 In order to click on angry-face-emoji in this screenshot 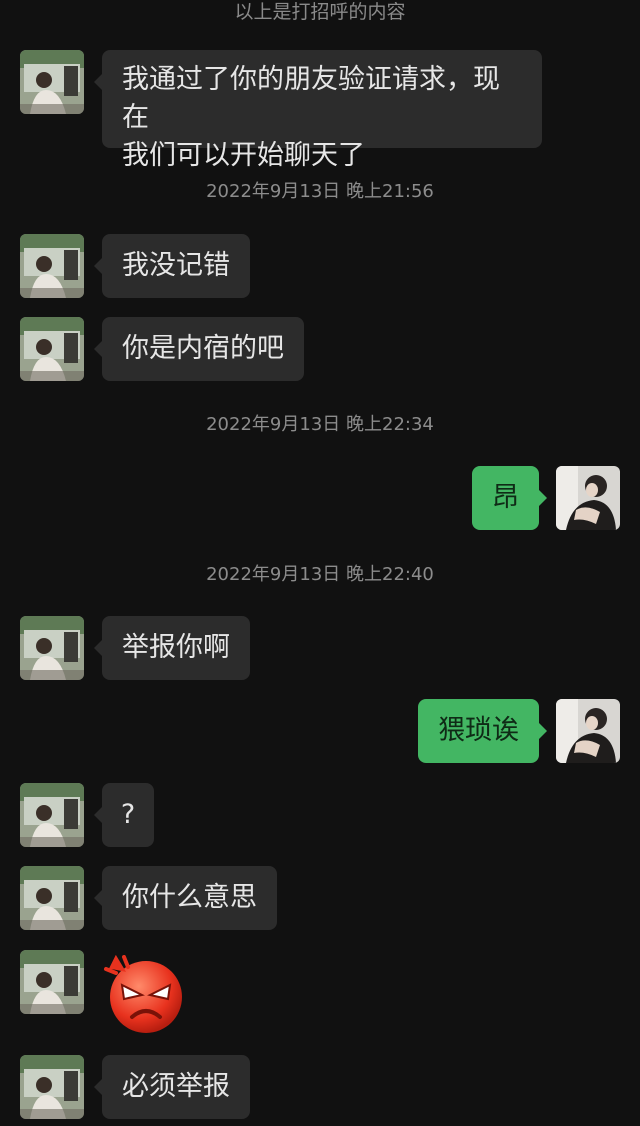, I will do `click(144, 994)`.